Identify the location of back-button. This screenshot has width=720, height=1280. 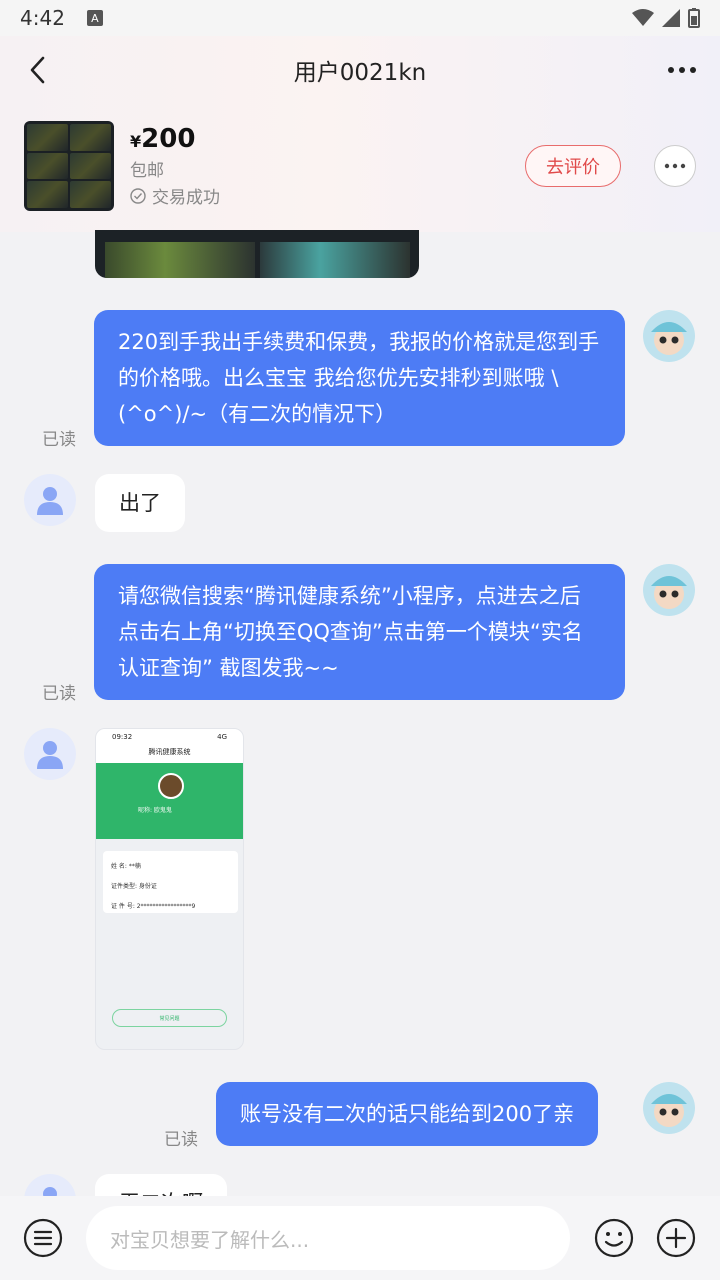
(38, 70).